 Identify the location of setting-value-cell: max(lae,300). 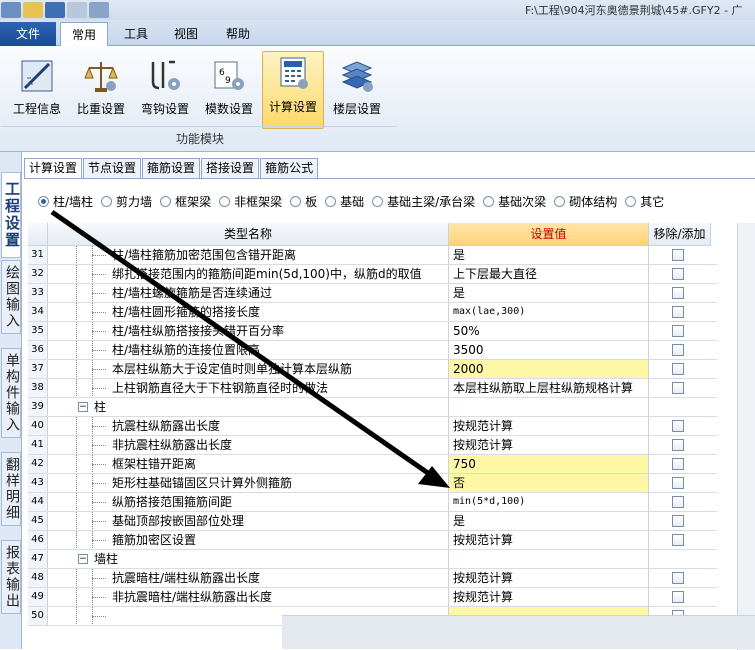
(549, 312).